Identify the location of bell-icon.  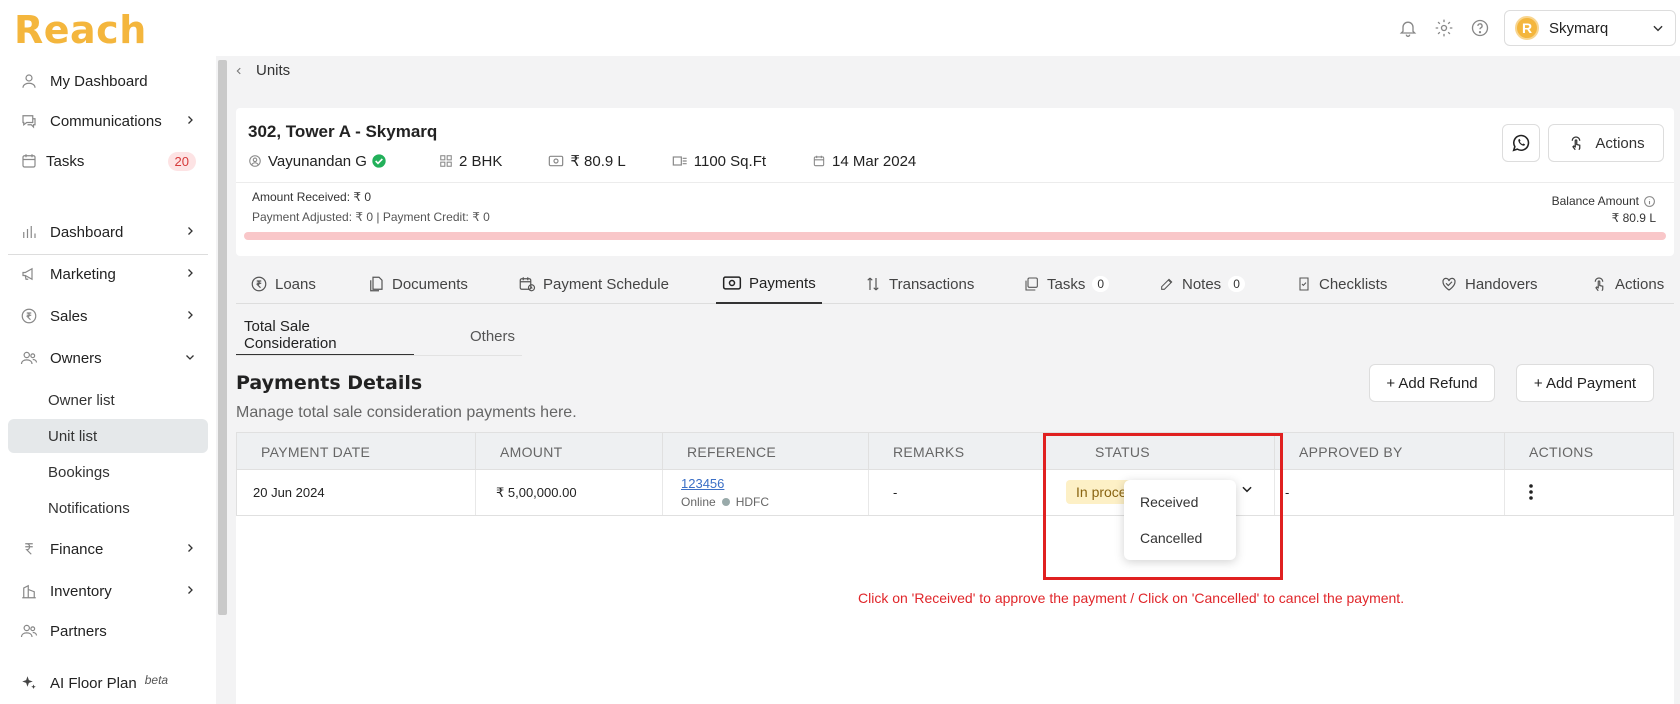
(1408, 28).